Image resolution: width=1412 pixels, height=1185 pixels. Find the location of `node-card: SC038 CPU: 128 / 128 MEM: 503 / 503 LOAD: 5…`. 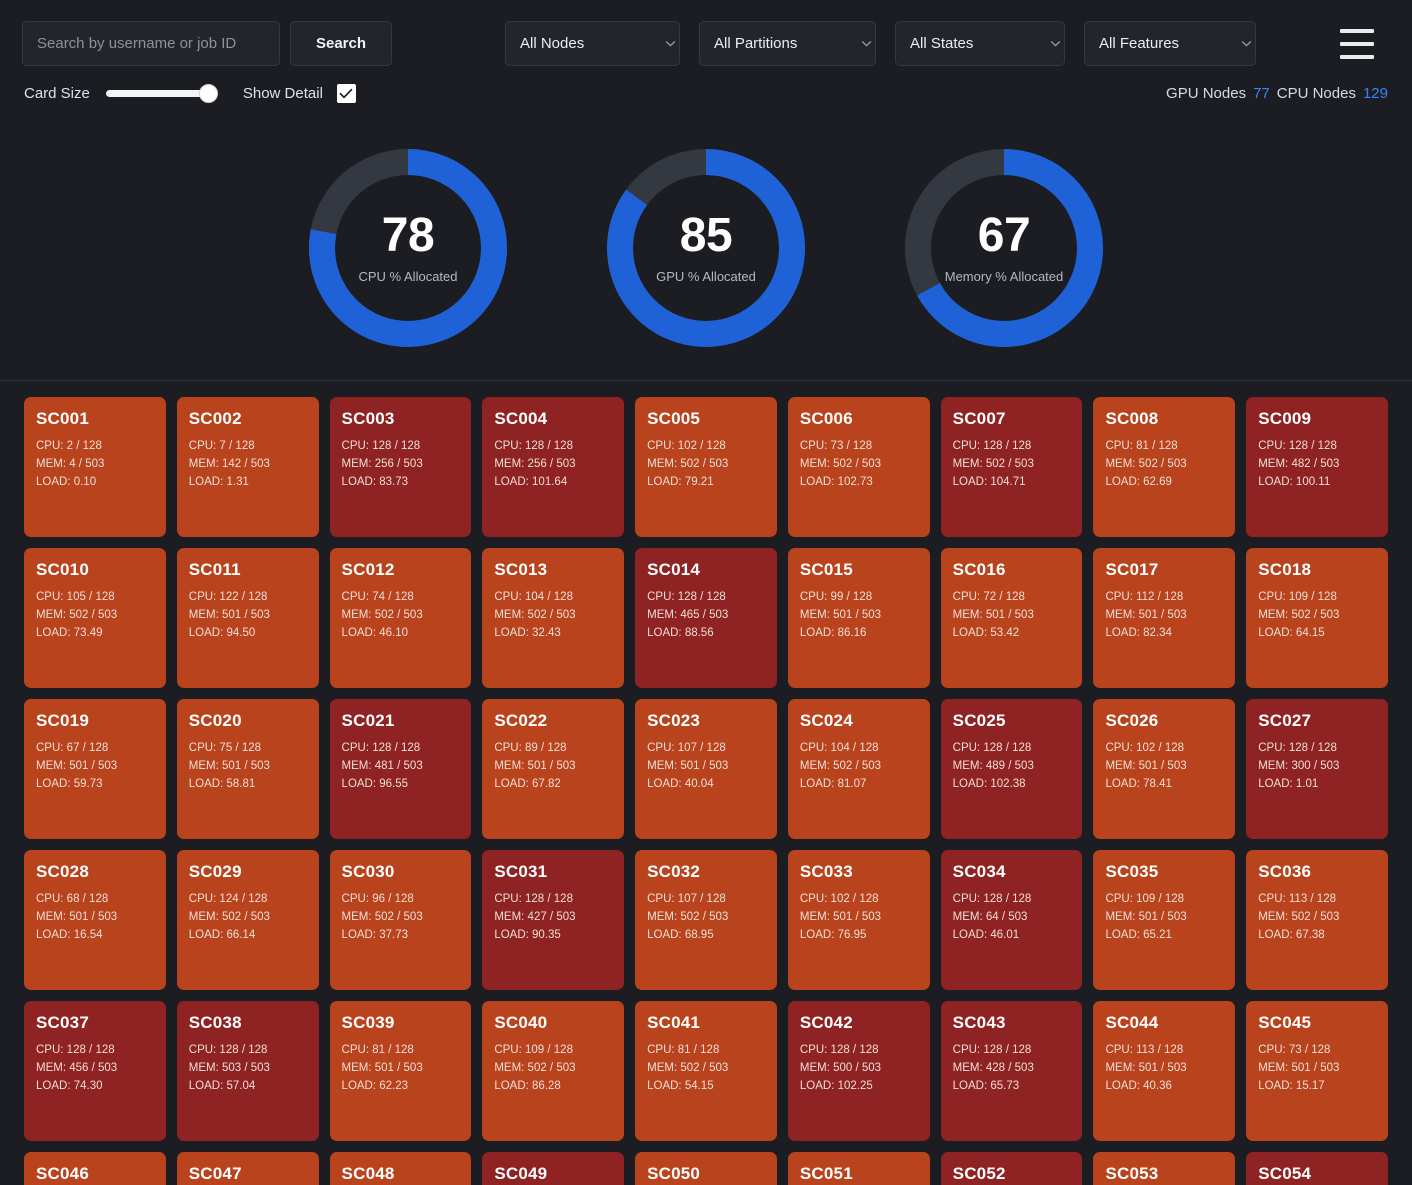

node-card: SC038 CPU: 128 / 128 MEM: 503 / 503 LOAD: 5… is located at coordinates (247, 1071).